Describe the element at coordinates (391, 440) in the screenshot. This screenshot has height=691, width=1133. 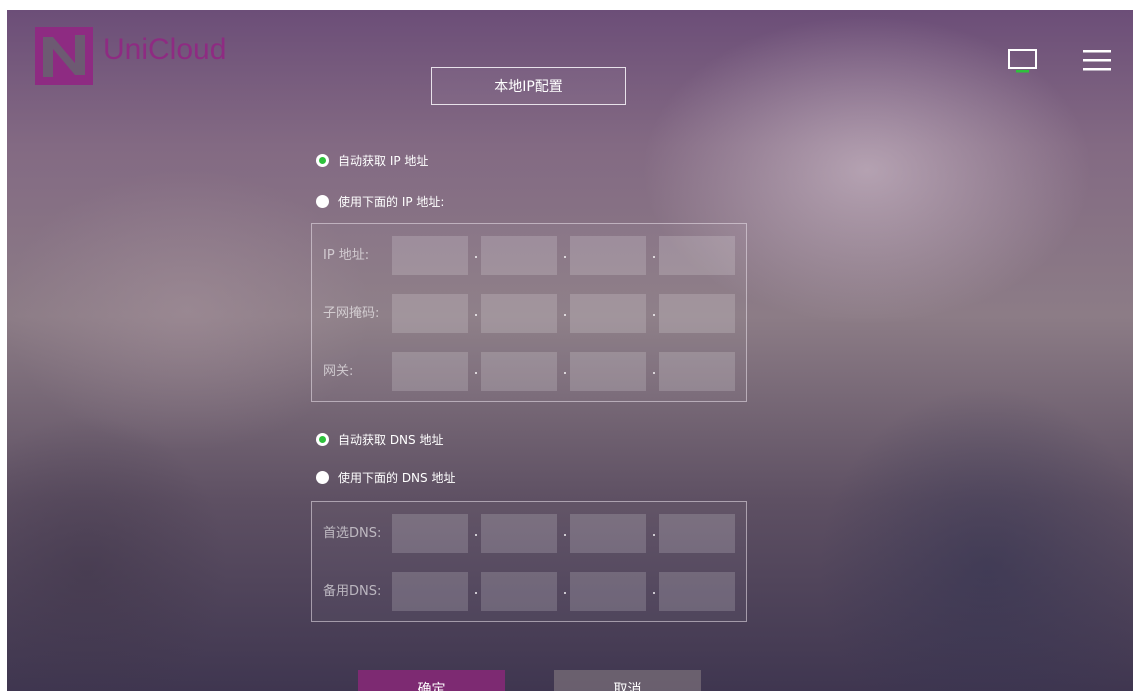
I see `dns-auto-label: 自动获取 DNS 地址` at that location.